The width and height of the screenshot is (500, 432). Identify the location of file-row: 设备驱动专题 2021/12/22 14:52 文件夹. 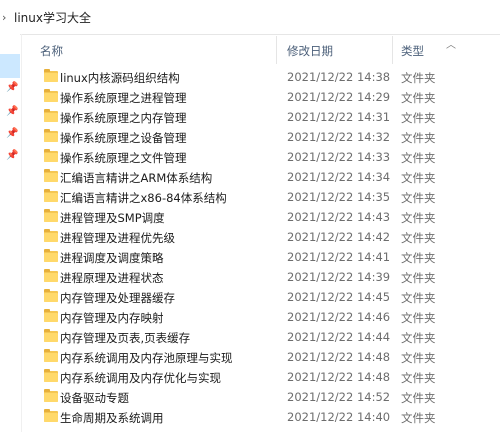
(261, 397).